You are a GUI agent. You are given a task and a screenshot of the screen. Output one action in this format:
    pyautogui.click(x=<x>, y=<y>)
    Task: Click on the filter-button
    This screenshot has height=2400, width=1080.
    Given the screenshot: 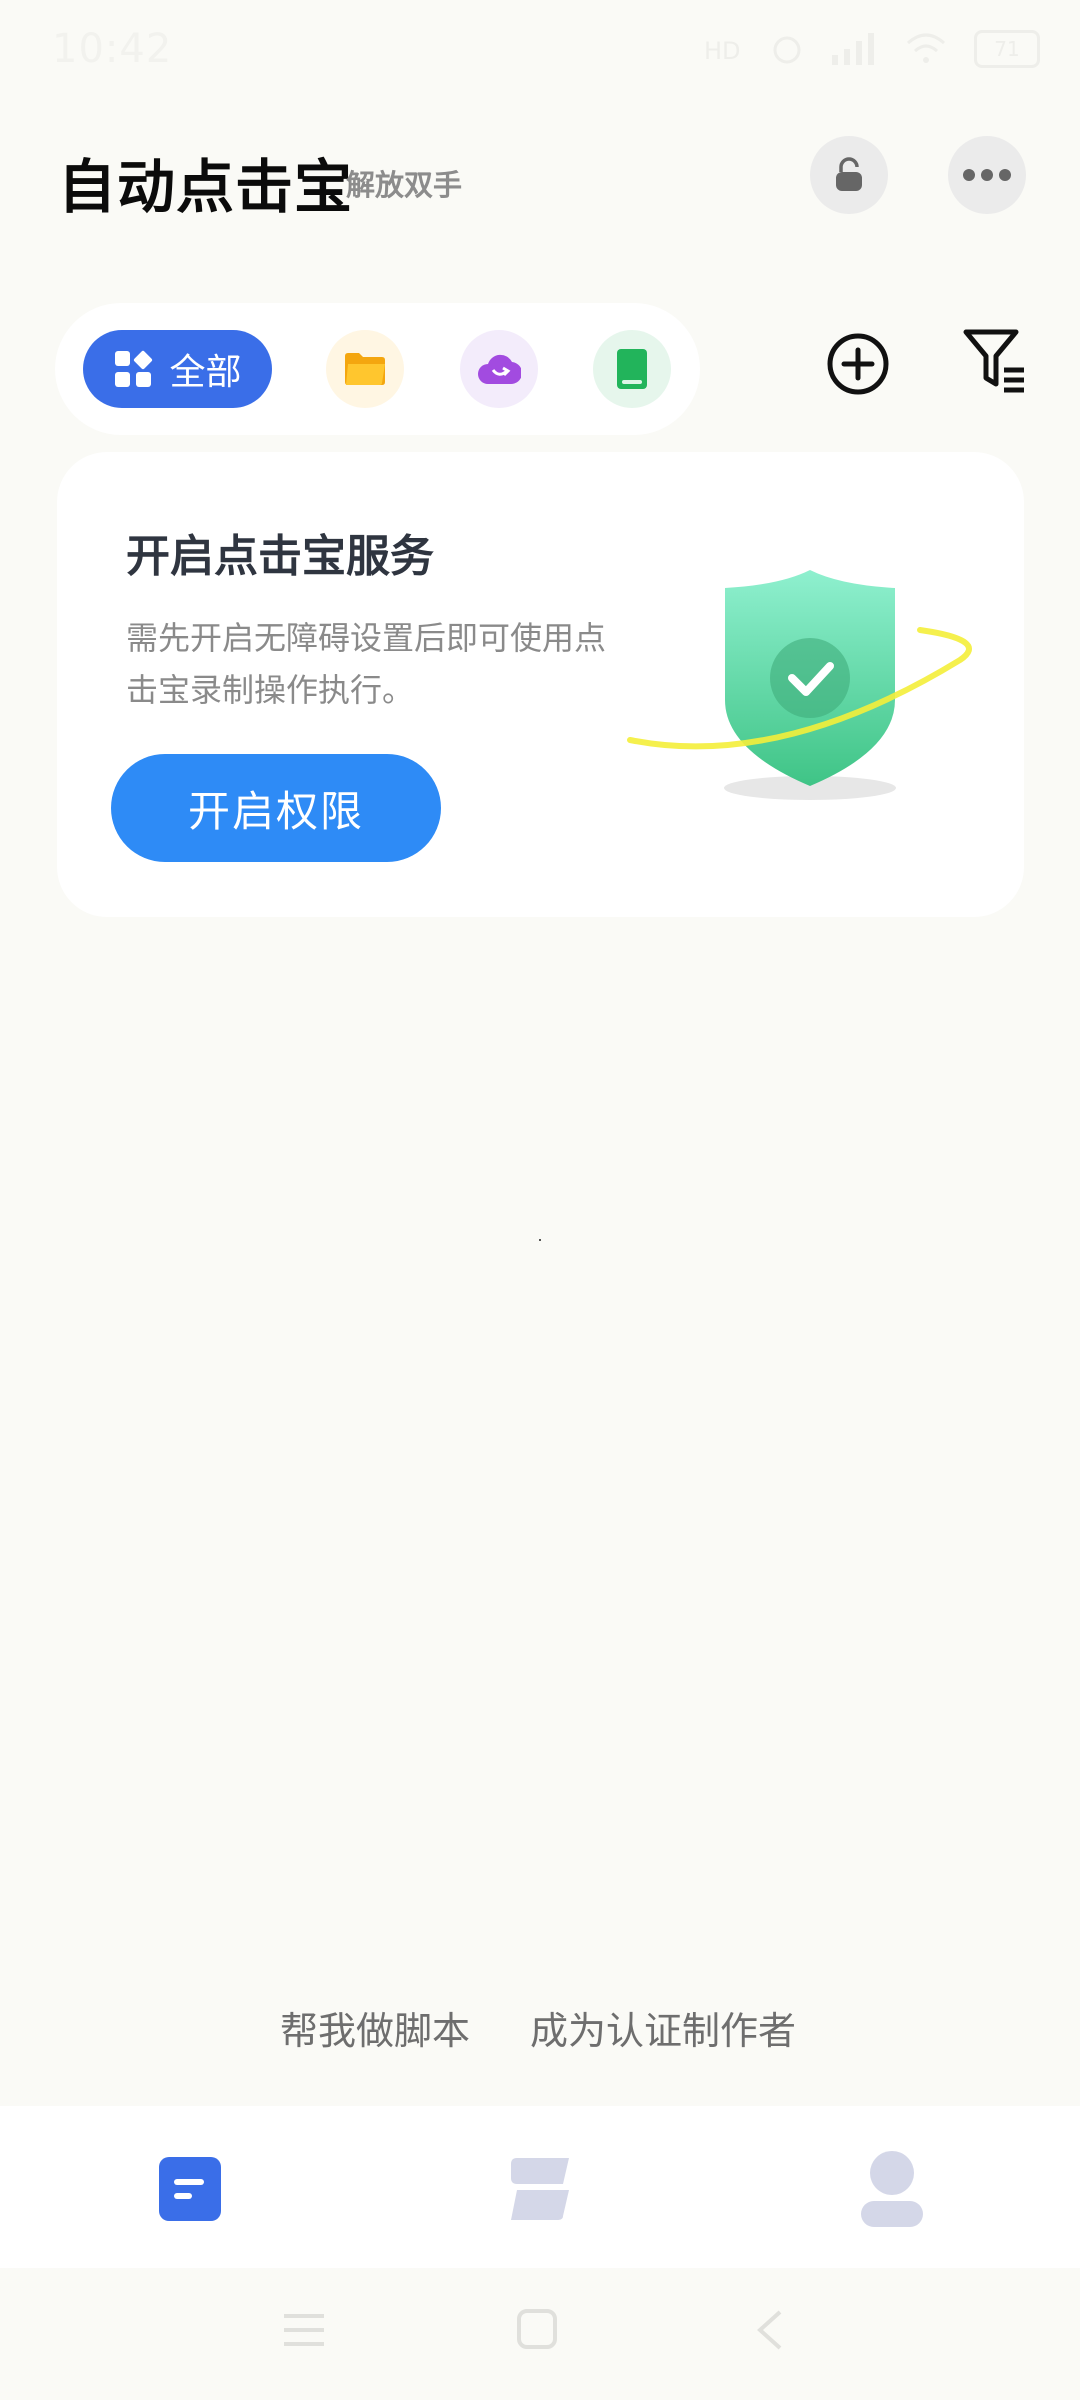 What is the action you would take?
    pyautogui.click(x=994, y=362)
    